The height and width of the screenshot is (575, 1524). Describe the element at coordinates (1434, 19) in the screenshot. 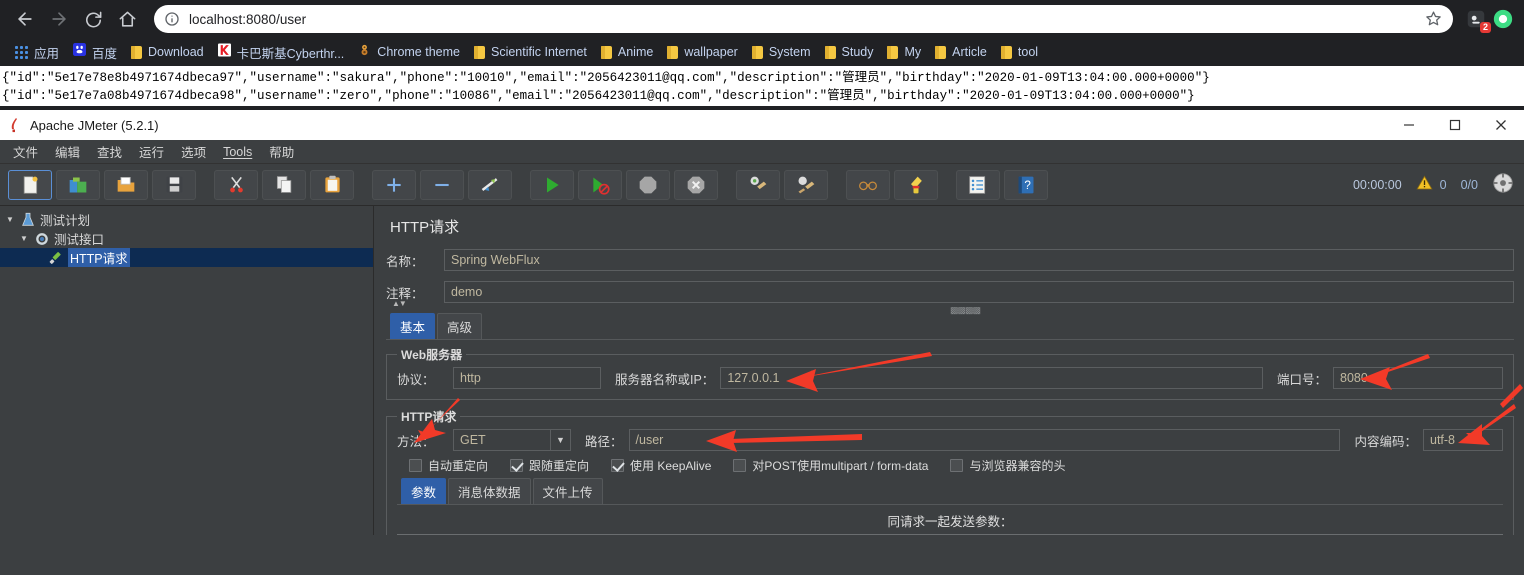

I see `bookmark-star-icon` at that location.